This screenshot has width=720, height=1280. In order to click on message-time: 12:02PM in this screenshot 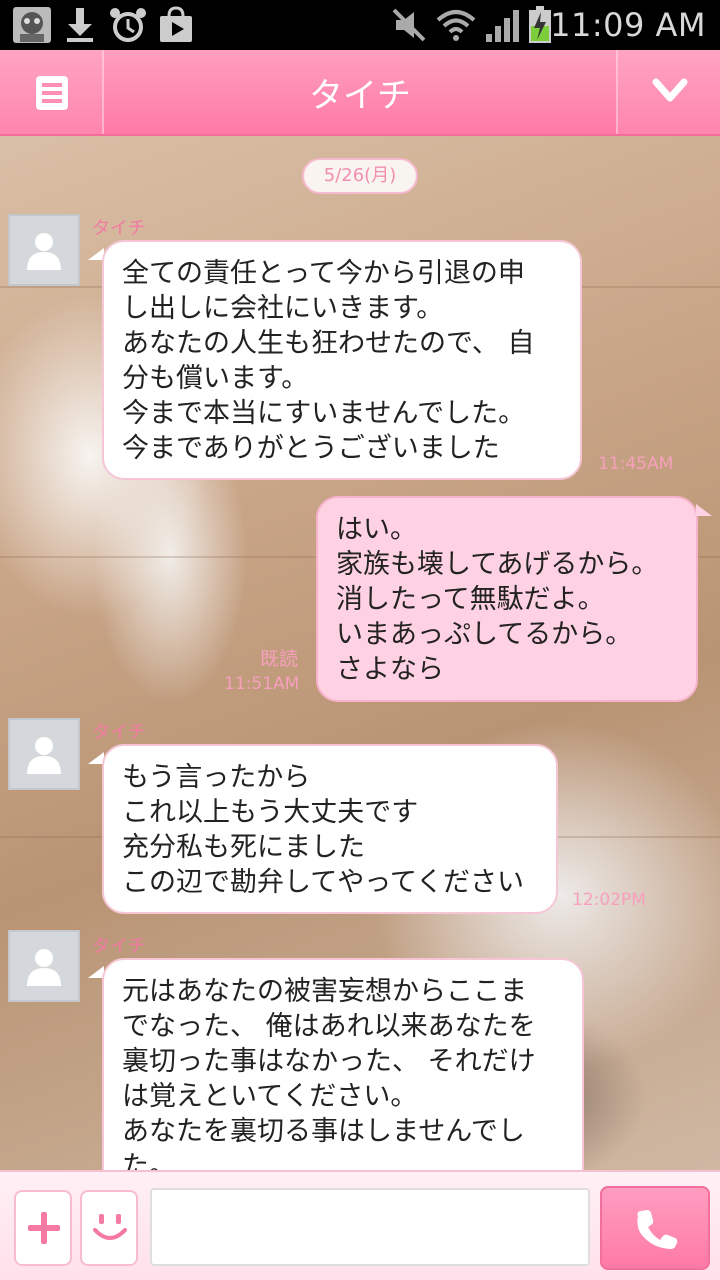, I will do `click(609, 900)`.